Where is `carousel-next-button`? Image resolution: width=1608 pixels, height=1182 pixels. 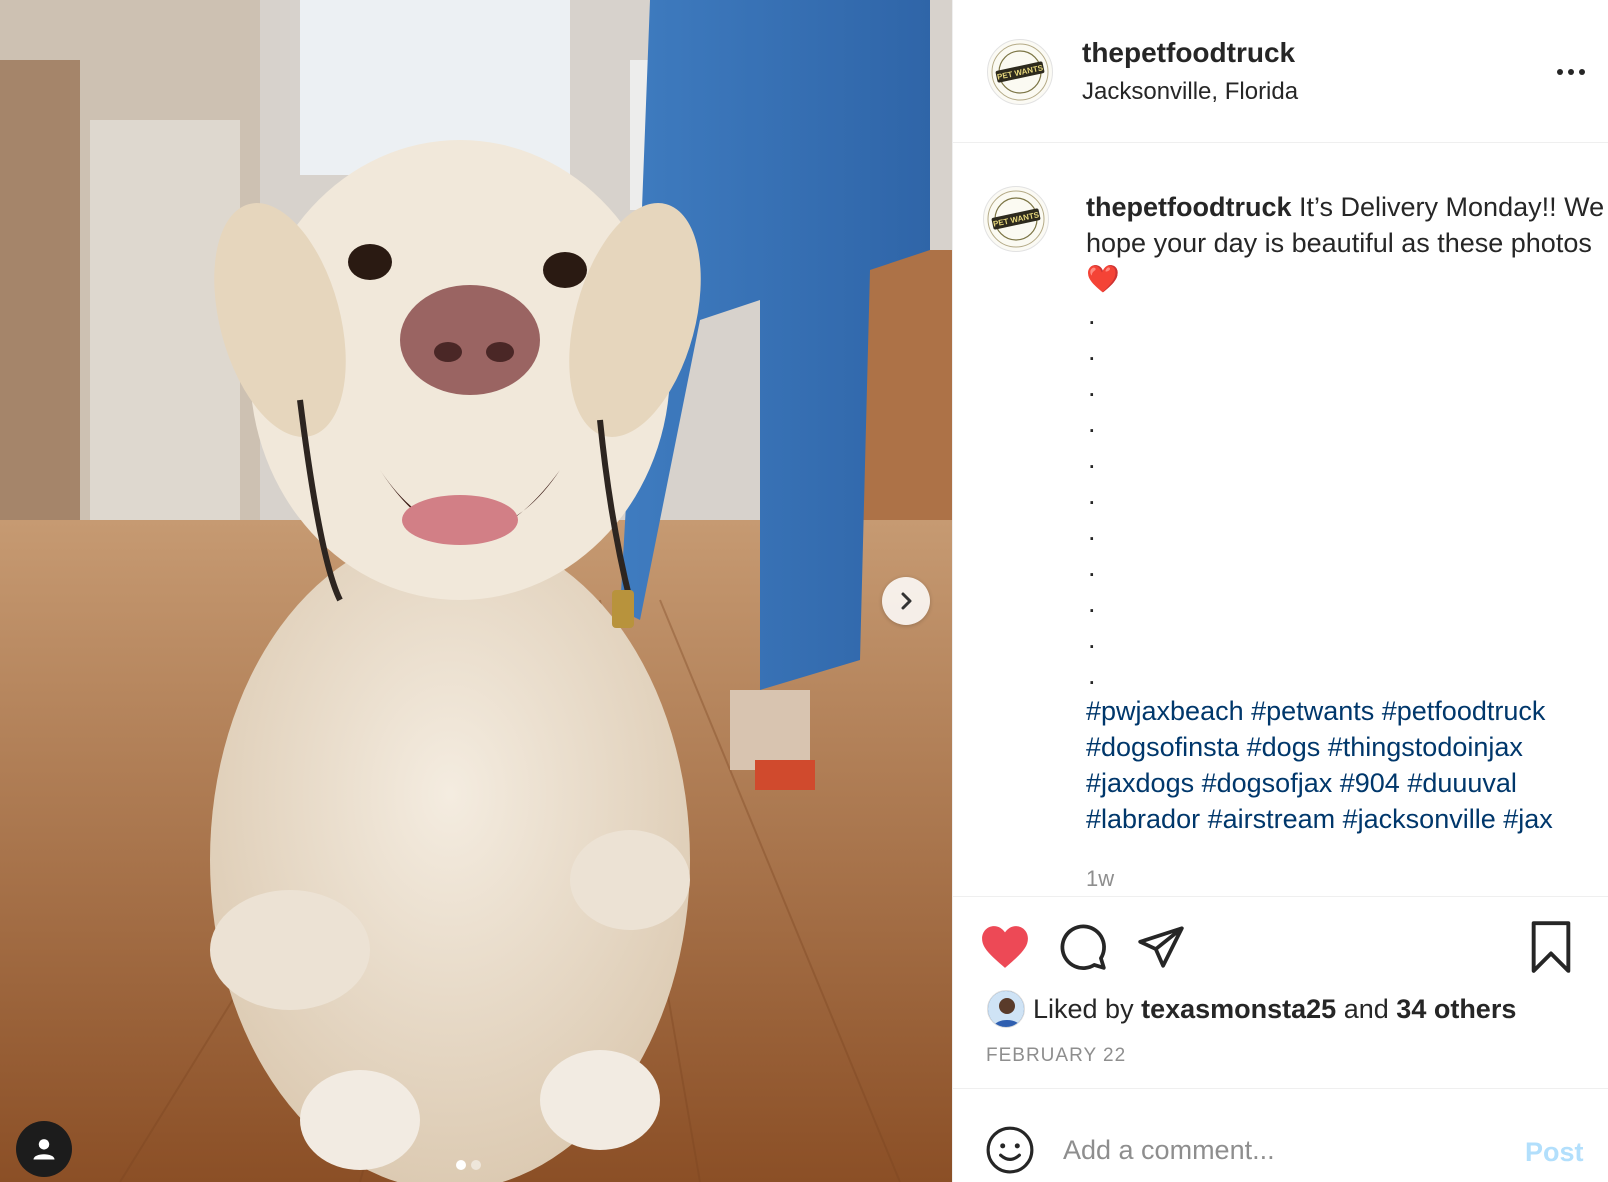 carousel-next-button is located at coordinates (906, 601).